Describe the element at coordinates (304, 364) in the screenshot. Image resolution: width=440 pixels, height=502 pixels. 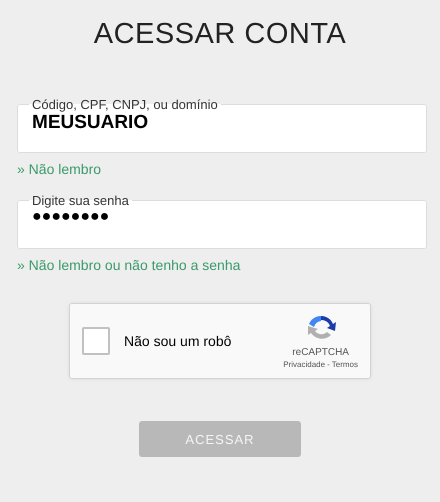
I see `privacy-link: Privacidade` at that location.